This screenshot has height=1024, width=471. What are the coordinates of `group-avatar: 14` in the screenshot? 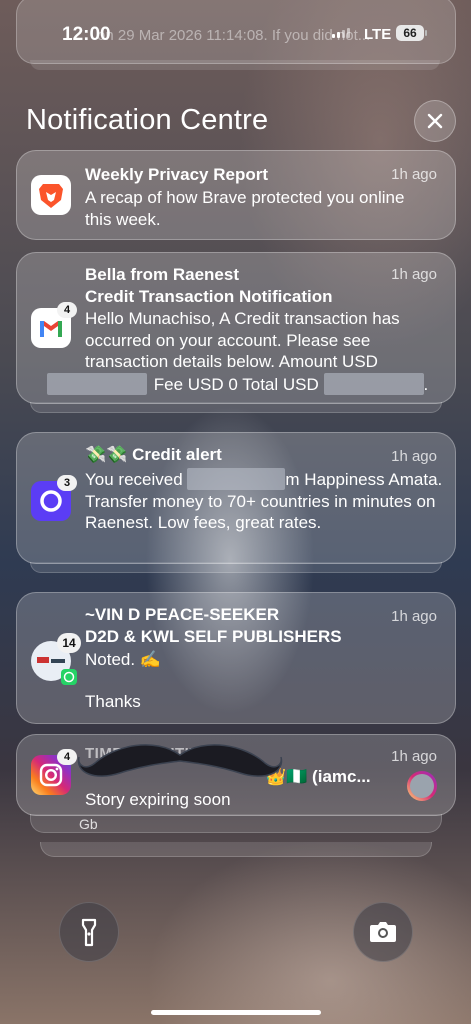 It's located at (56, 659).